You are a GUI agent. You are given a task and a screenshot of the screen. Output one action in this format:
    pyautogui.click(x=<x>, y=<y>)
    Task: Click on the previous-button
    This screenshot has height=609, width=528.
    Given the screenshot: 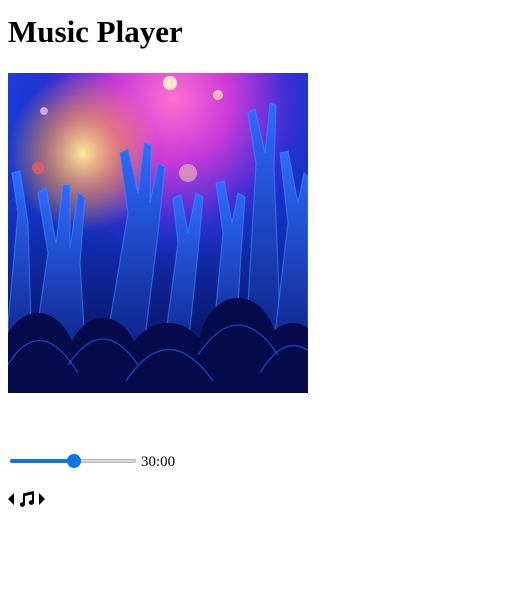 What is the action you would take?
    pyautogui.click(x=11, y=499)
    